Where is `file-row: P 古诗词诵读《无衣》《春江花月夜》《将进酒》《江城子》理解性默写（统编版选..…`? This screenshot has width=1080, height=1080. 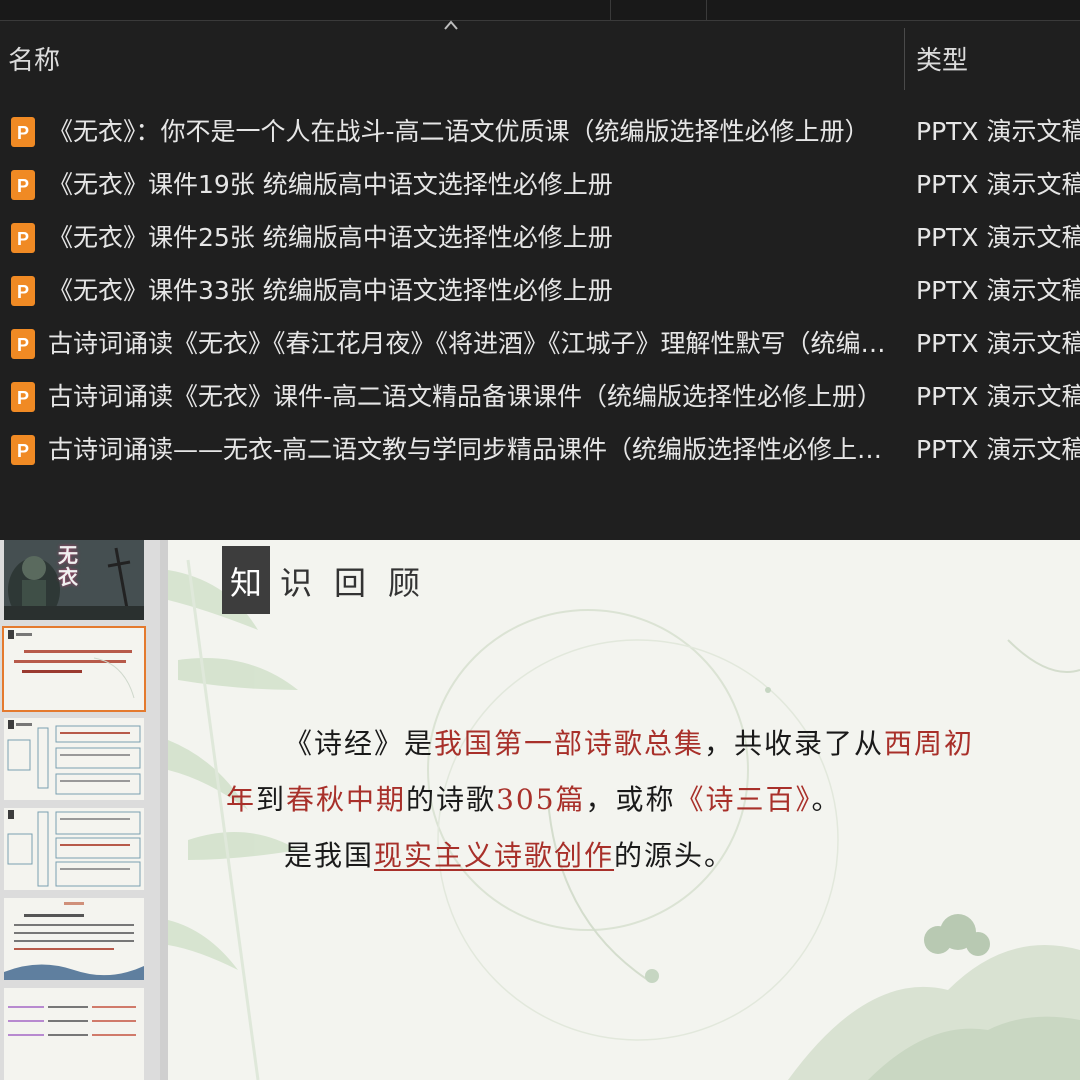
file-row: P 古诗词诵读《无衣》《春江花月夜》《将进酒》《江城子》理解性默写（统编版选..… is located at coordinates (540, 344).